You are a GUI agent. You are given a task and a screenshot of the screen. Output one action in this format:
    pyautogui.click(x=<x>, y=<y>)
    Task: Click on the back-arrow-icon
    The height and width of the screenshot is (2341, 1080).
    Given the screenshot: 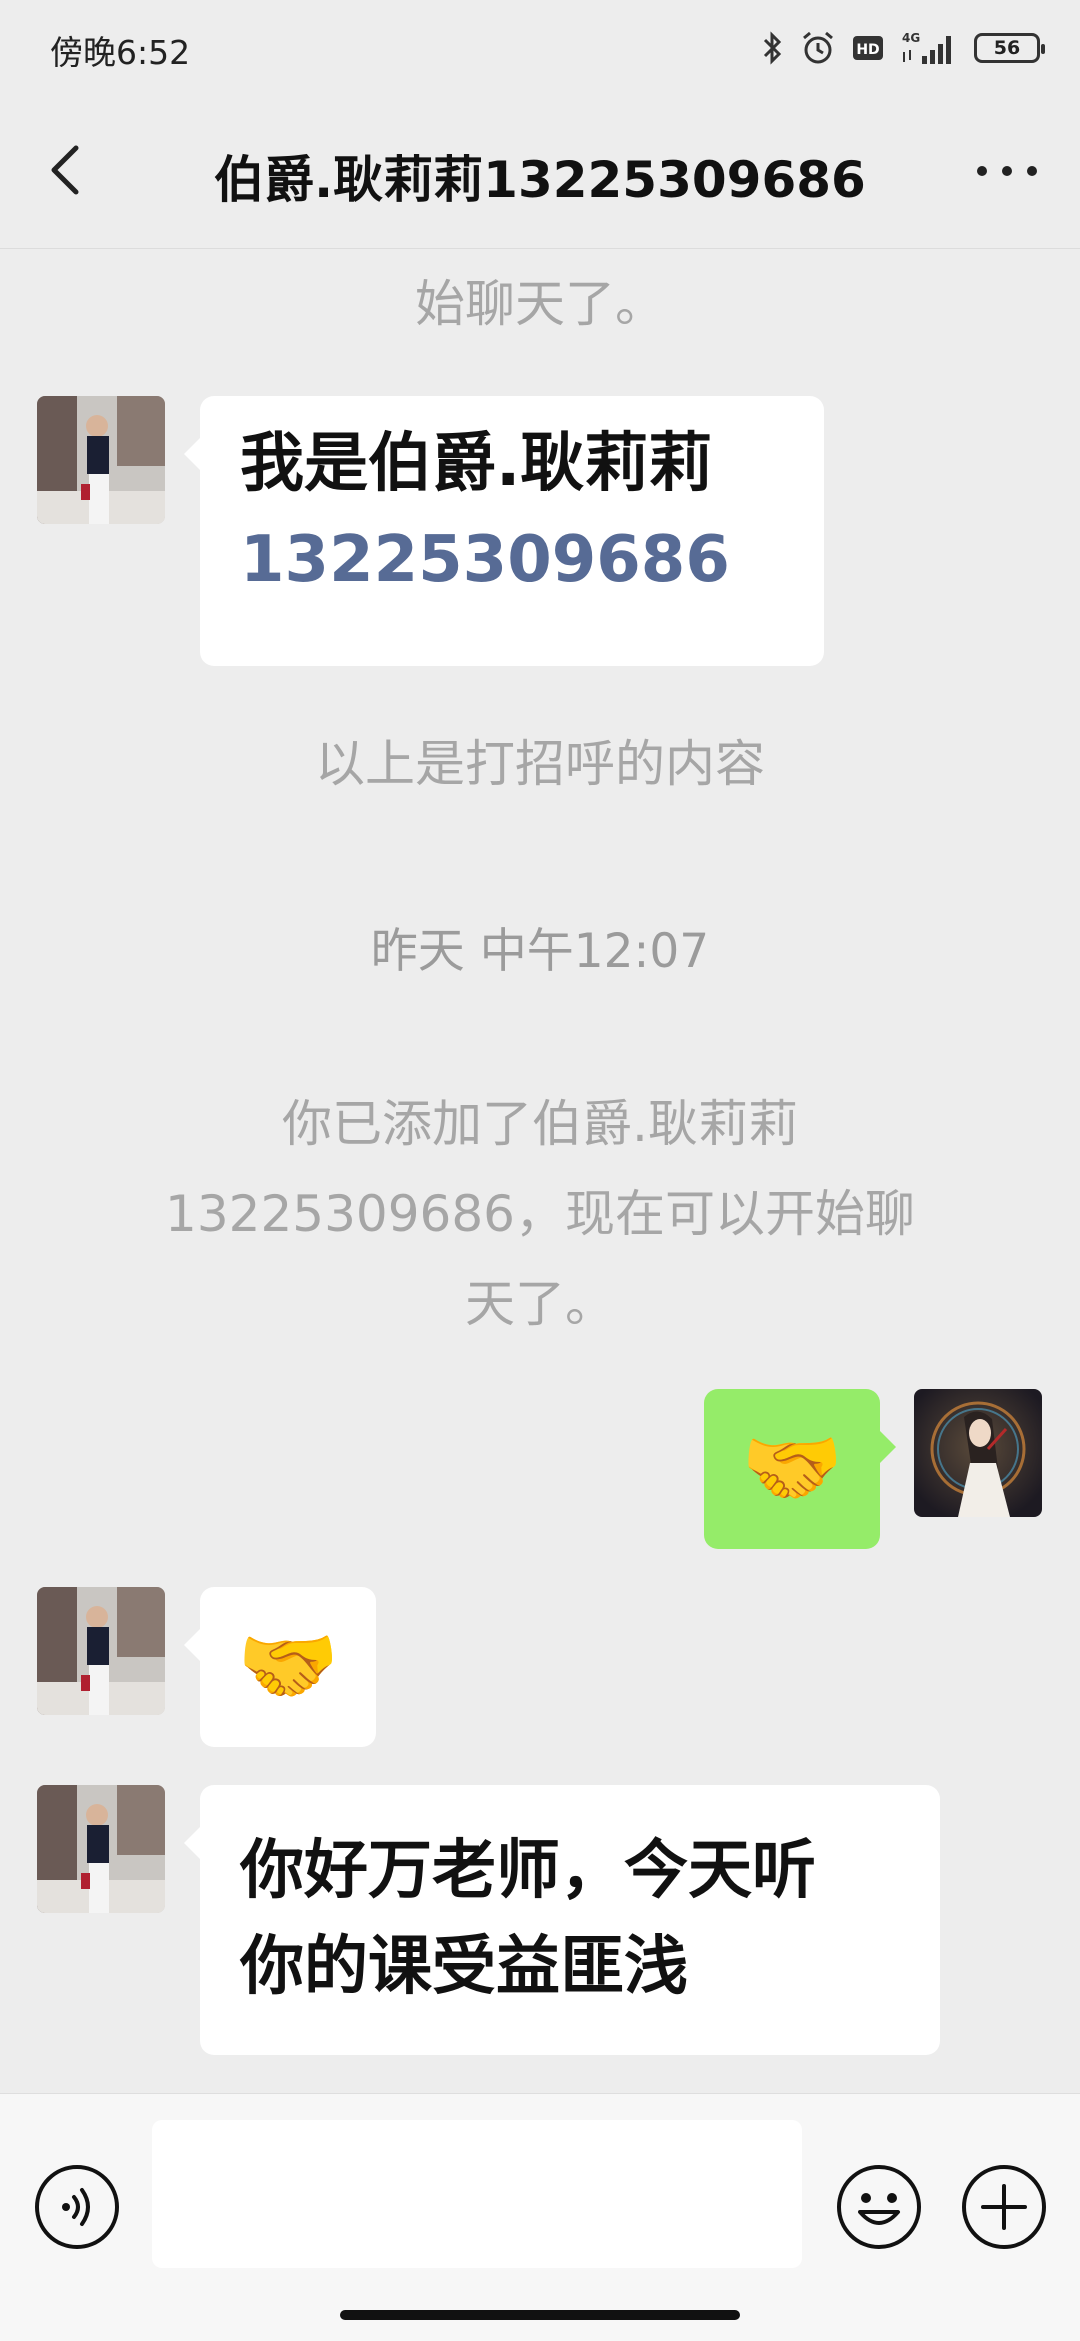 What is the action you would take?
    pyautogui.click(x=65, y=170)
    